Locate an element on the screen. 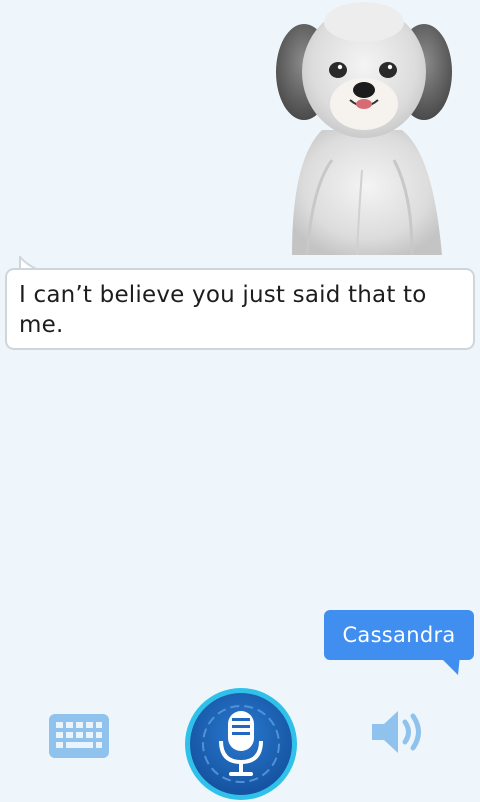 This screenshot has width=480, height=802. user-message-bubble: Cassandra is located at coordinates (399, 635).